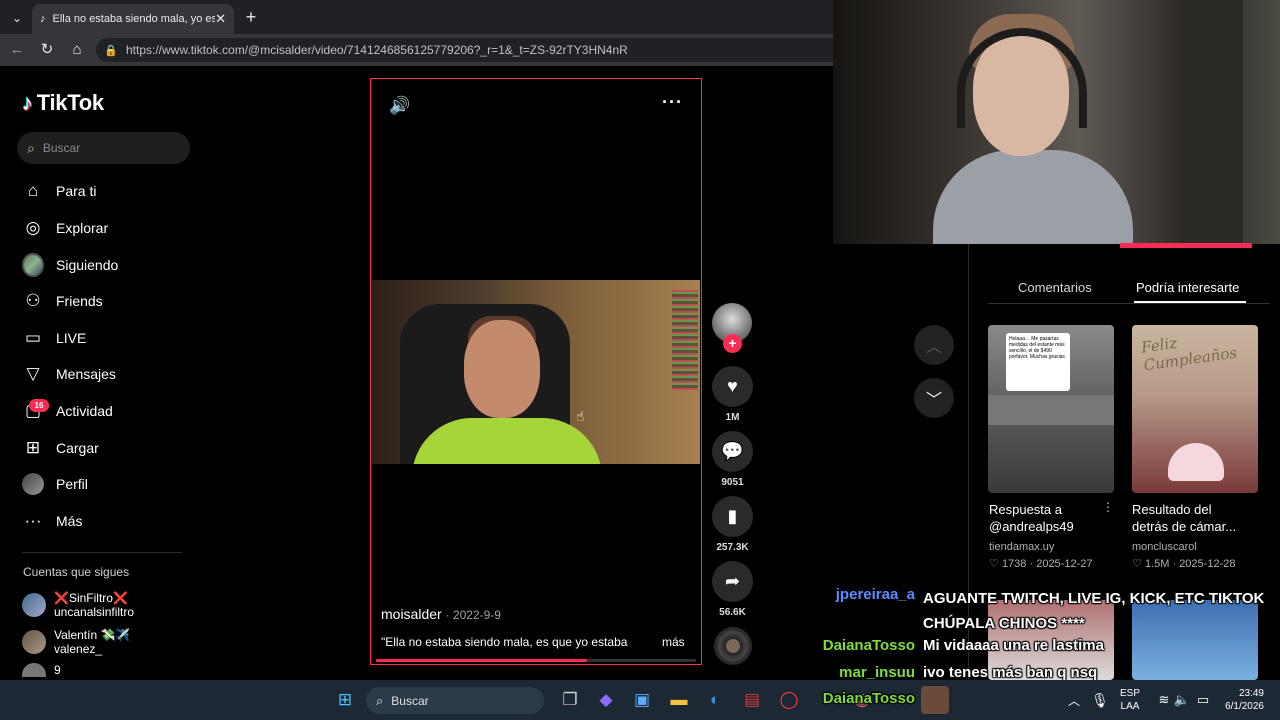  Describe the element at coordinates (1130, 693) in the screenshot. I see `language-code: ESP` at that location.